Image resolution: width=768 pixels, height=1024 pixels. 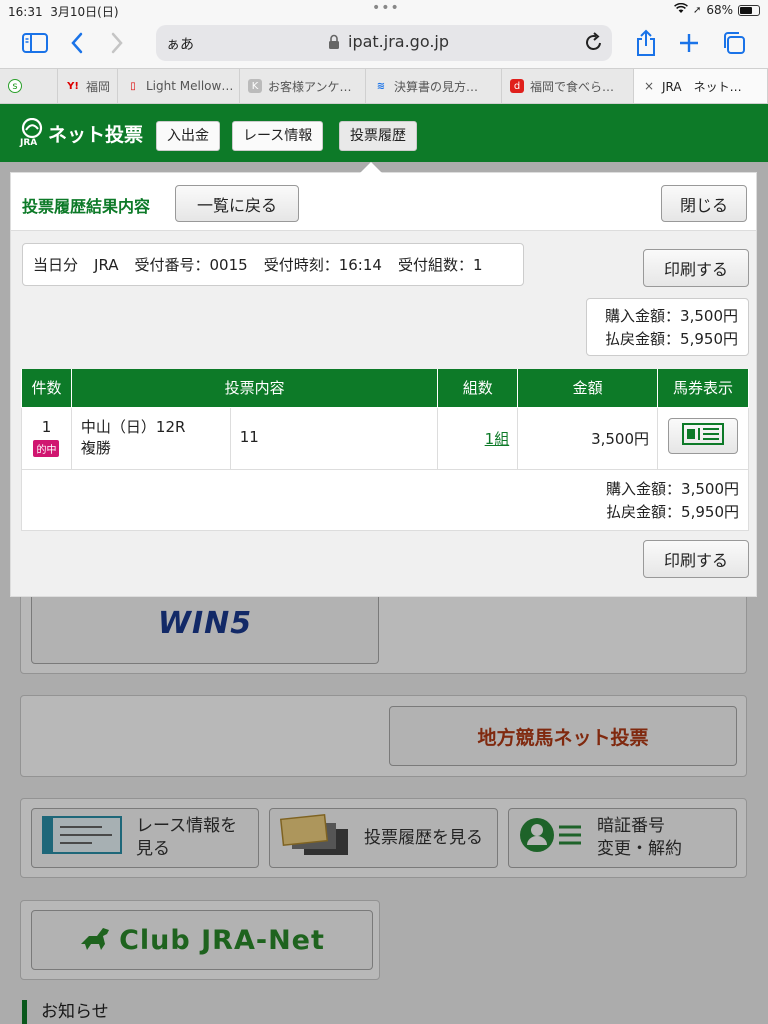 What do you see at coordinates (440, 265) in the screenshot?
I see `info-receipt-sets: 受付組数：1` at bounding box center [440, 265].